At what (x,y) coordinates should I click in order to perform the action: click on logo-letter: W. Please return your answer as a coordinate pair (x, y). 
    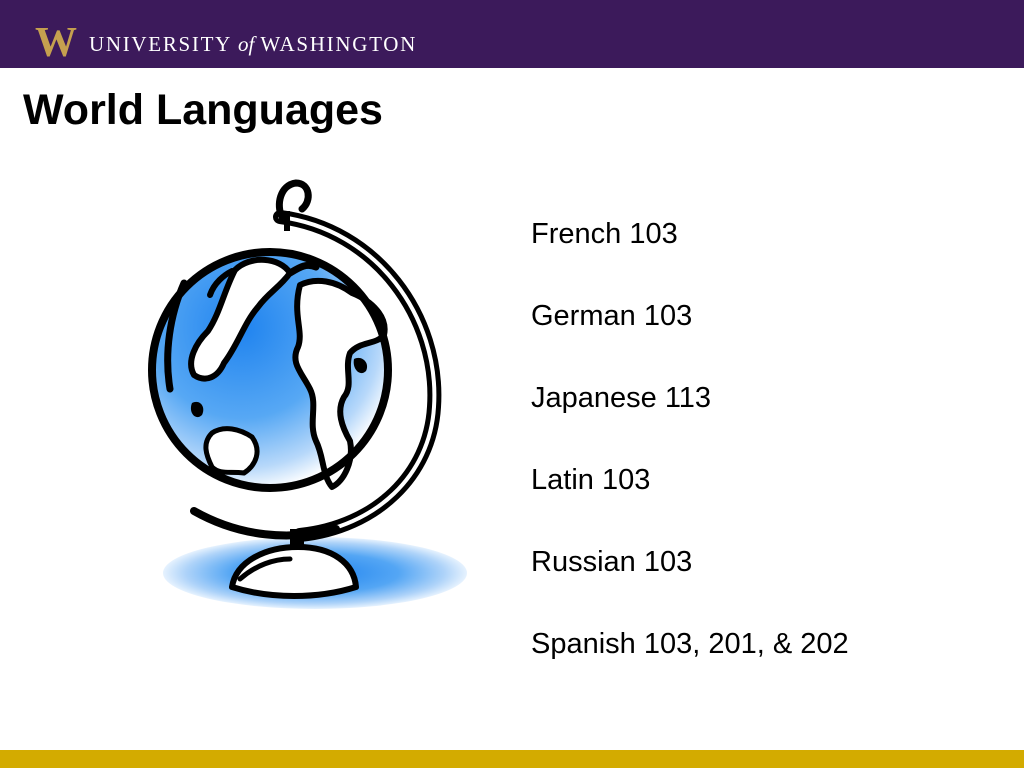
    Looking at the image, I should click on (56, 41).